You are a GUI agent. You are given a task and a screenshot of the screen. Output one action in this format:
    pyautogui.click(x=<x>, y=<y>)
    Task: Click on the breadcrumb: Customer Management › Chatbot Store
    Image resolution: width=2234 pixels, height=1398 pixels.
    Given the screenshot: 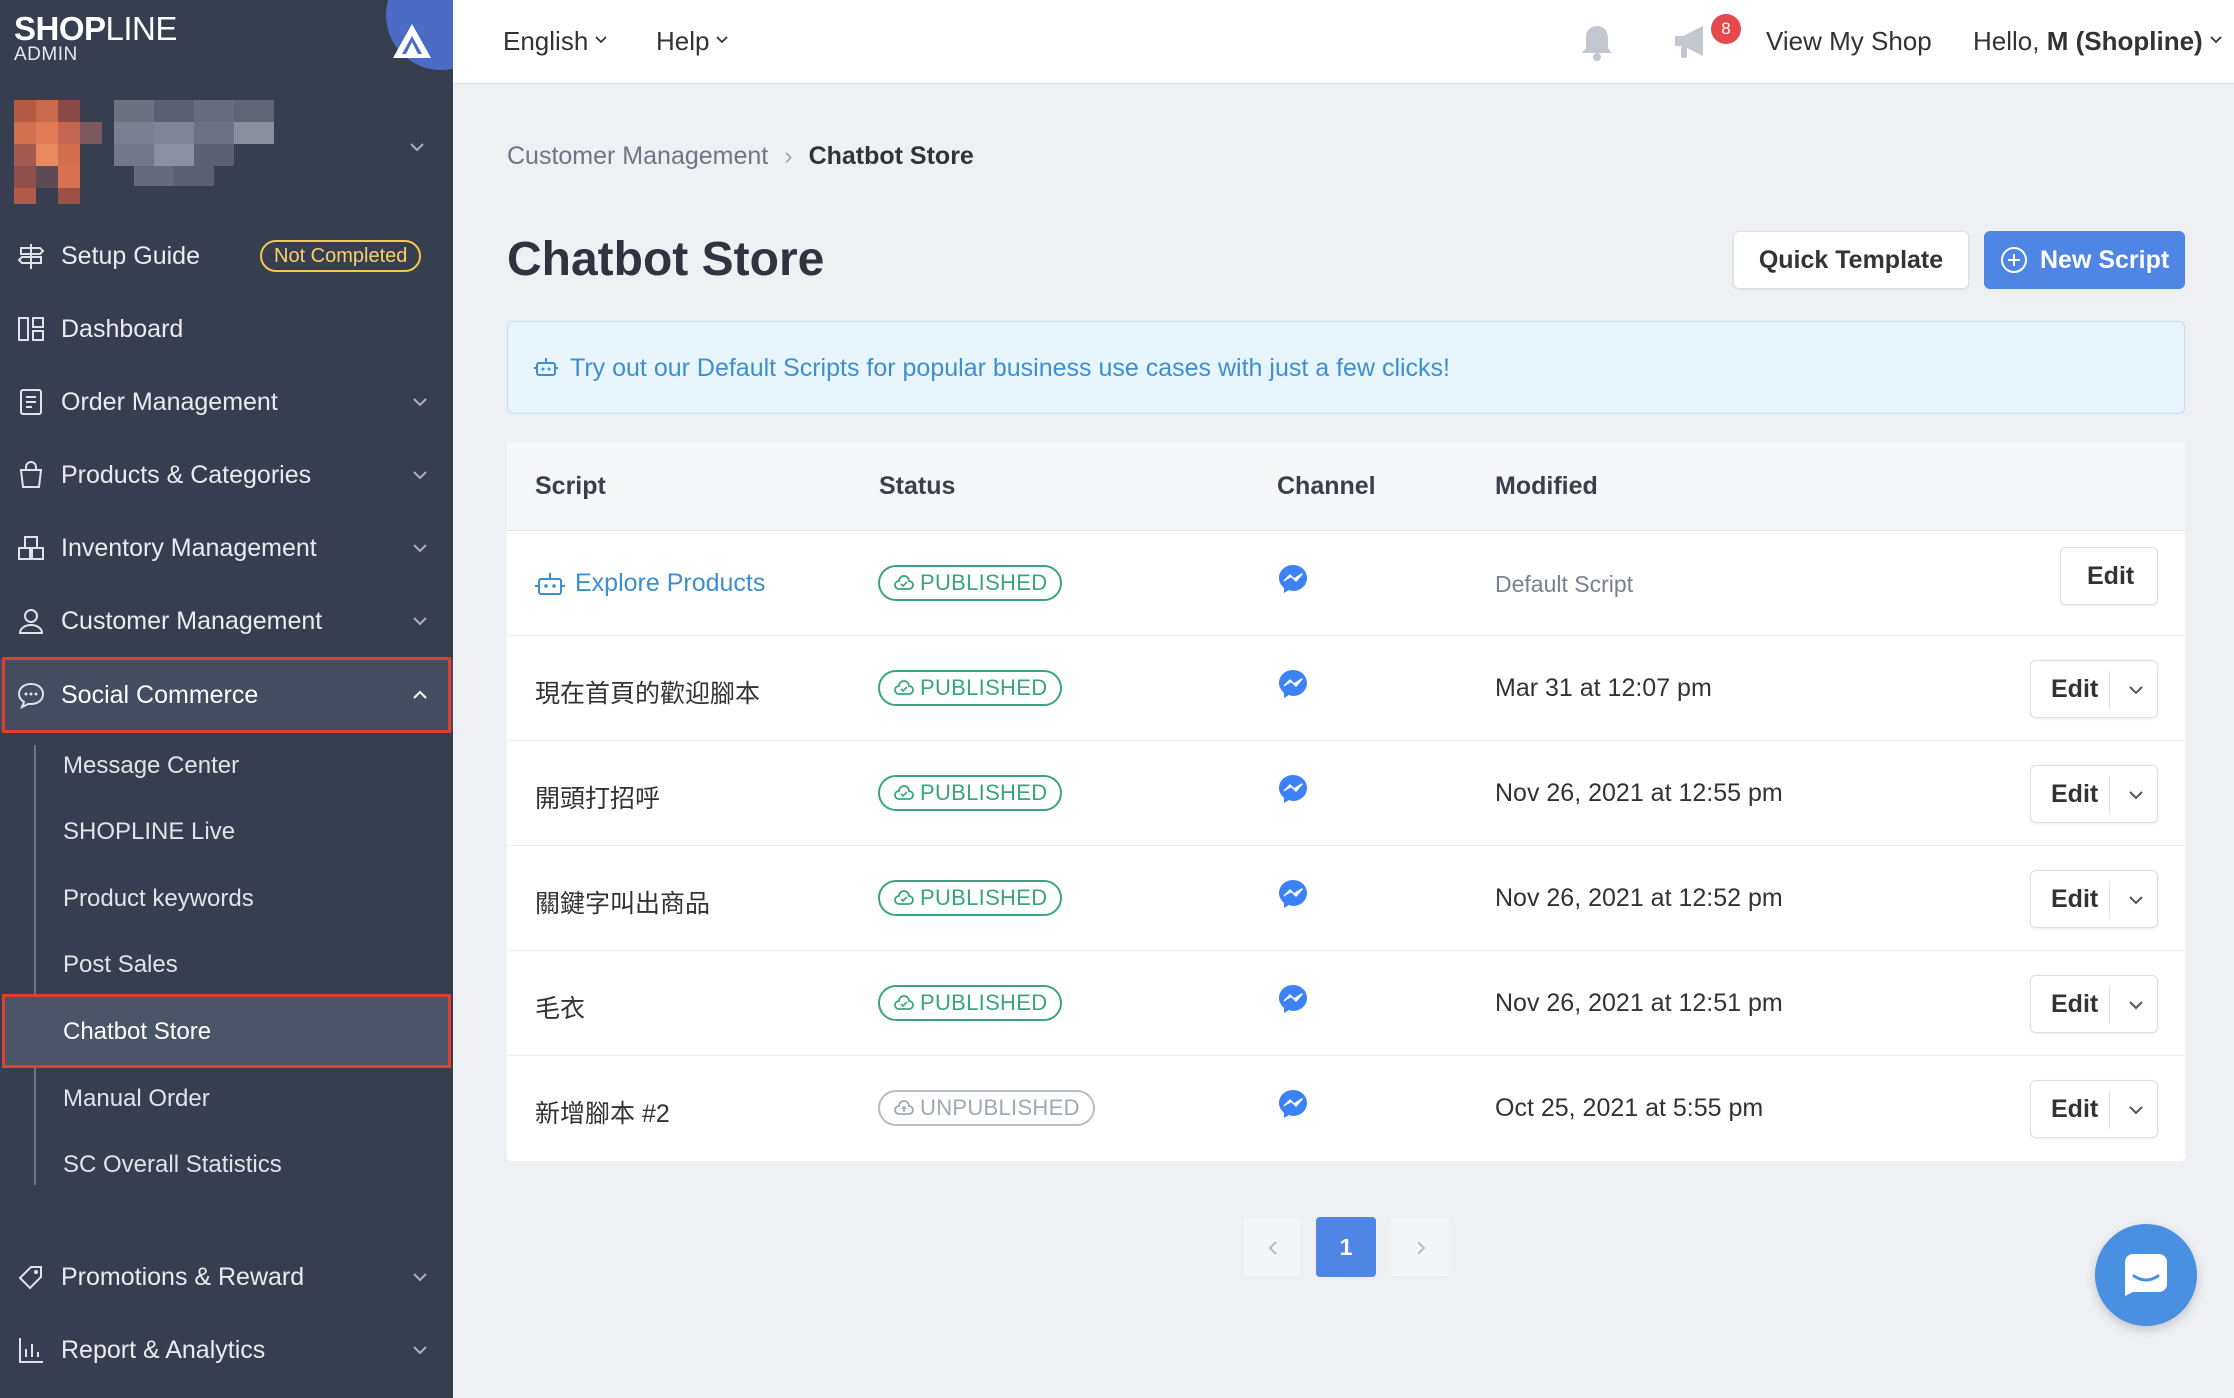 What is the action you would take?
    pyautogui.click(x=740, y=156)
    